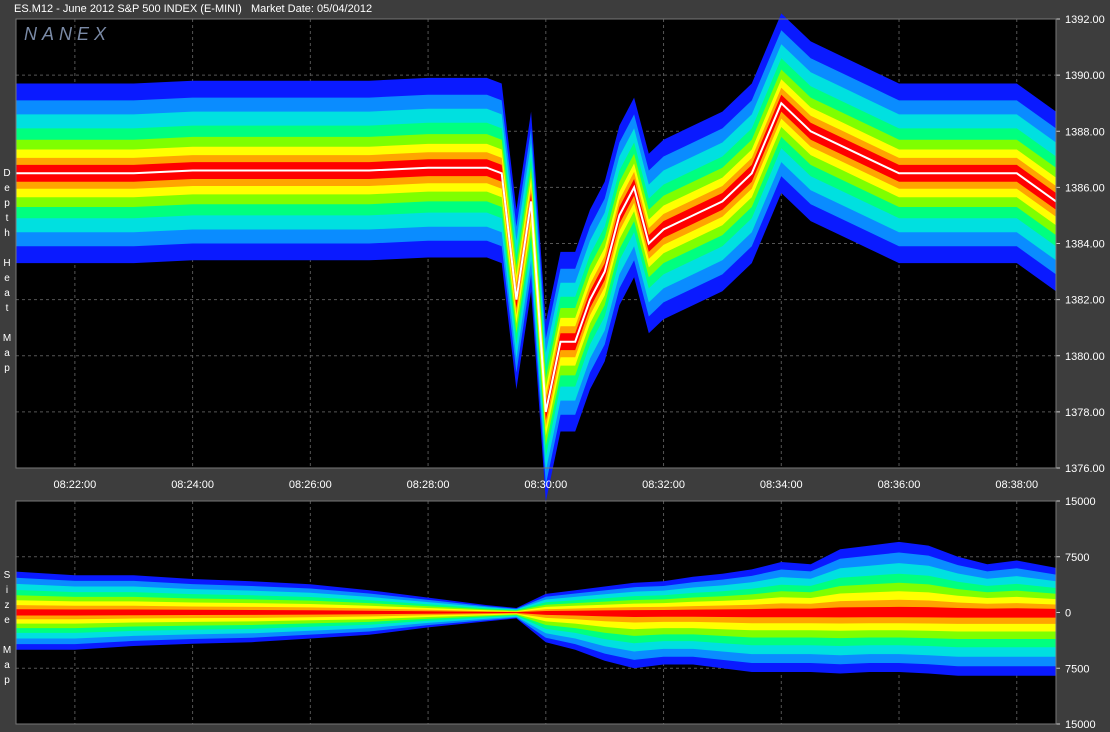  What do you see at coordinates (545, 485) in the screenshot?
I see `x-tick-label: 08:30:00` at bounding box center [545, 485].